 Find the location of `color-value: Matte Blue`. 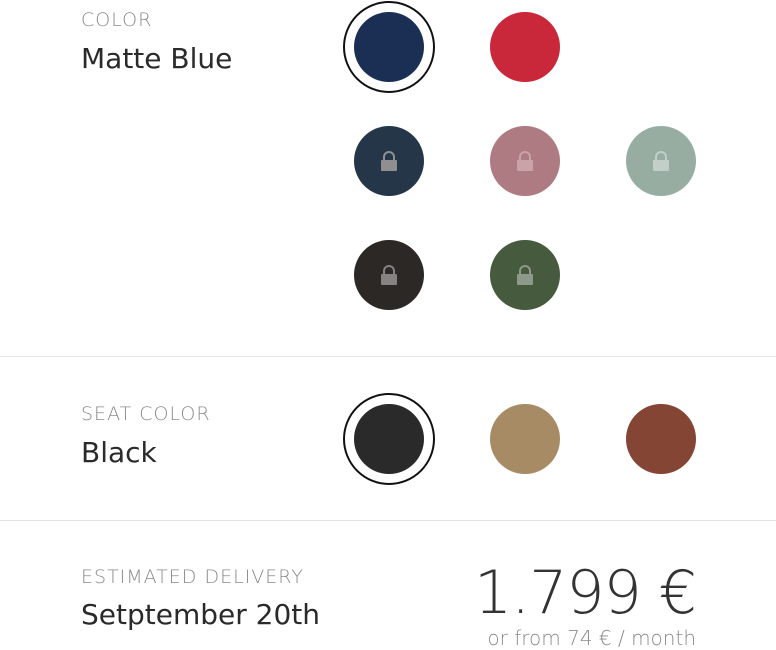

color-value: Matte Blue is located at coordinates (157, 58).